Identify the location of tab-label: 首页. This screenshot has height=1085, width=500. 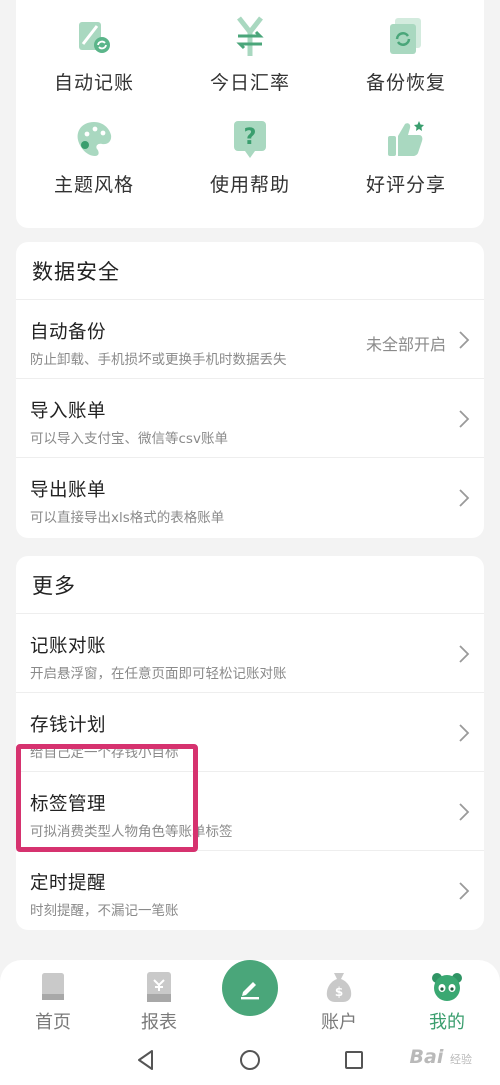
(53, 1022).